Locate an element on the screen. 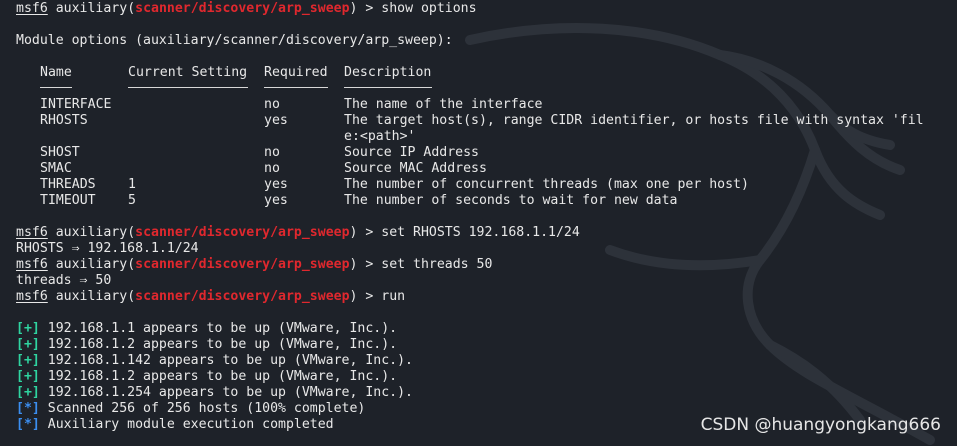  option-description: The name of the interface is located at coordinates (443, 104).